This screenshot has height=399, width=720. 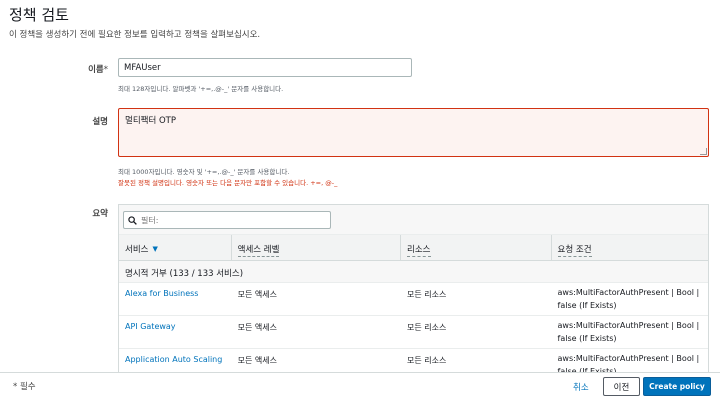 What do you see at coordinates (204, 172) in the screenshot?
I see `description-hint: 최대 1000자입니다. 영숫자 및 '+=,.@-_' 문자를 사용합니다.` at bounding box center [204, 172].